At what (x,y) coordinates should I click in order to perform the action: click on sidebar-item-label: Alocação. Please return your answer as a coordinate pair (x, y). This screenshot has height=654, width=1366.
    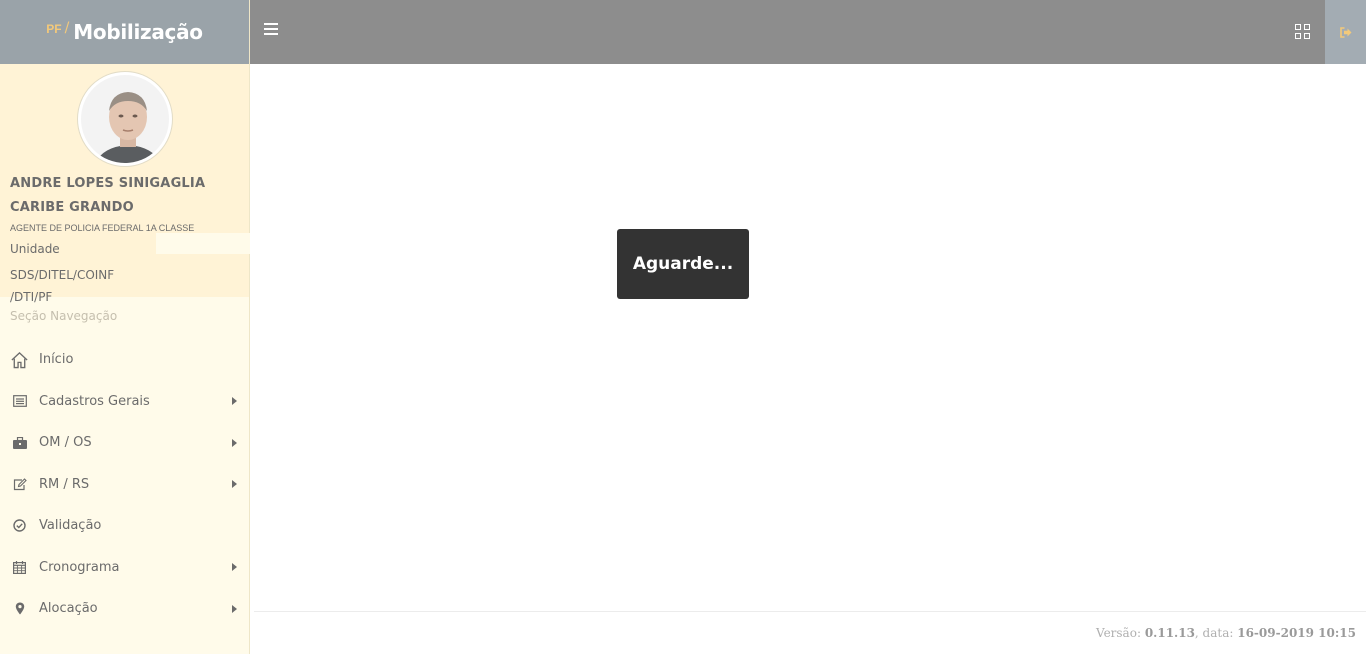
    Looking at the image, I should click on (68, 609).